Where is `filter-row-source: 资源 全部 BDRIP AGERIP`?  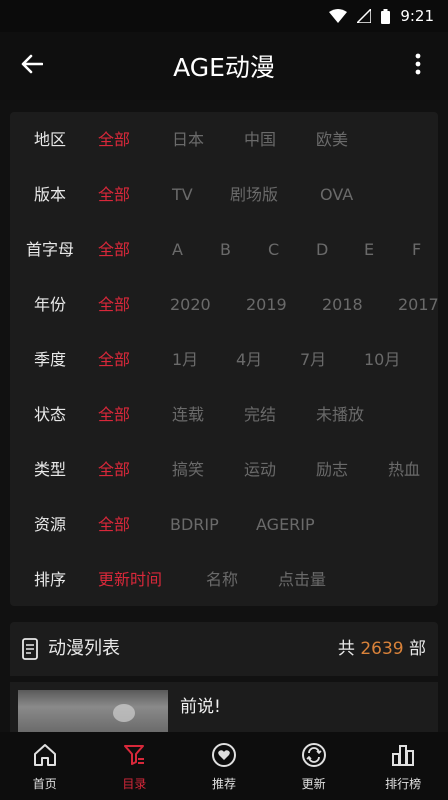
filter-row-source: 资源 全部 BDRIP AGERIP is located at coordinates (224, 524).